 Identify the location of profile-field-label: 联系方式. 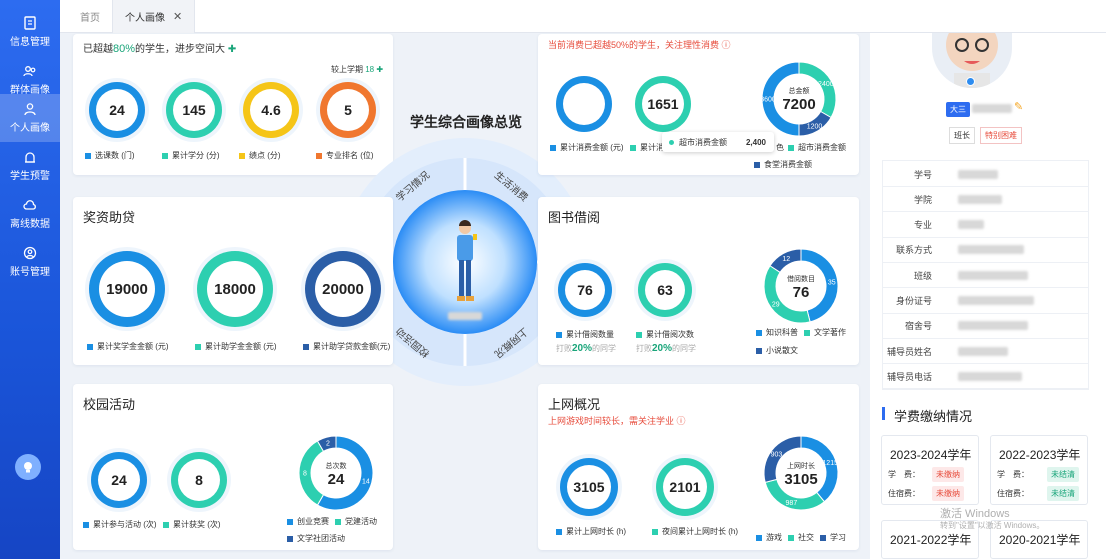
(913, 250).